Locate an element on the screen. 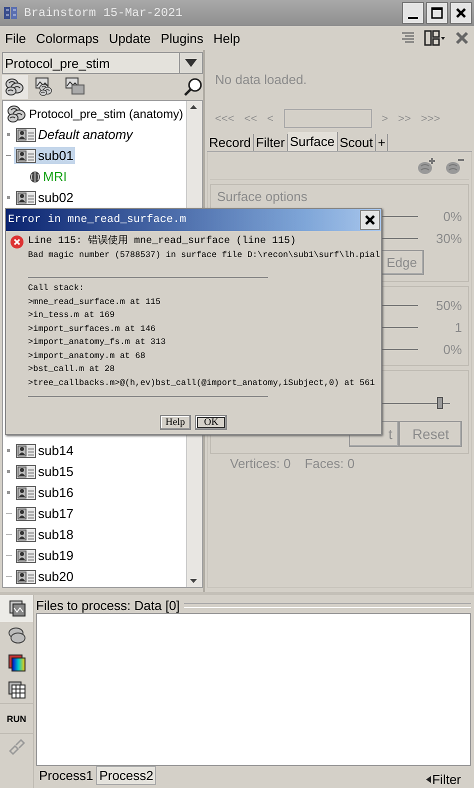  dialog-title: Error in mne_read_surface.m is located at coordinates (98, 220).